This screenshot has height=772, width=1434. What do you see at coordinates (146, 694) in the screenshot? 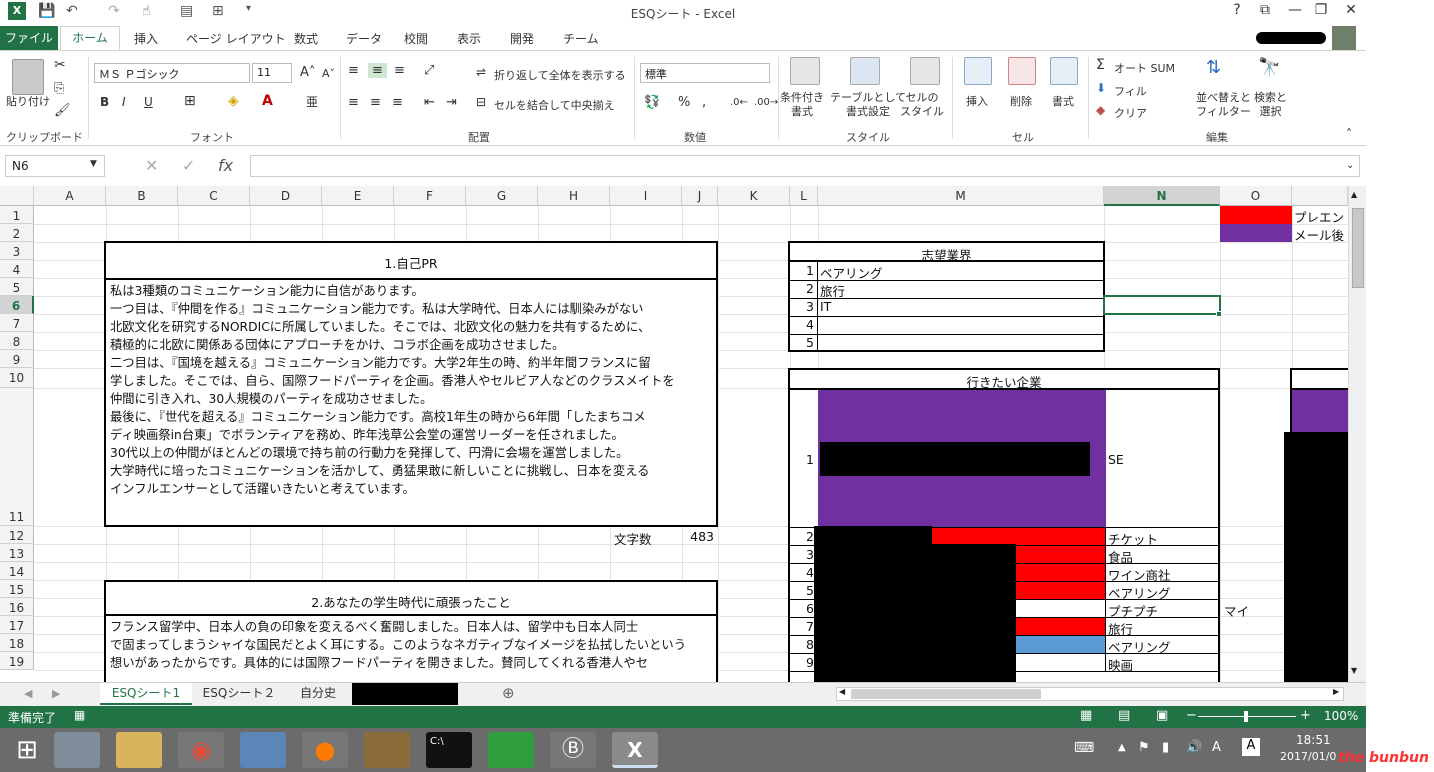
I see `sheet-tab-esq1: ESQシート1` at bounding box center [146, 694].